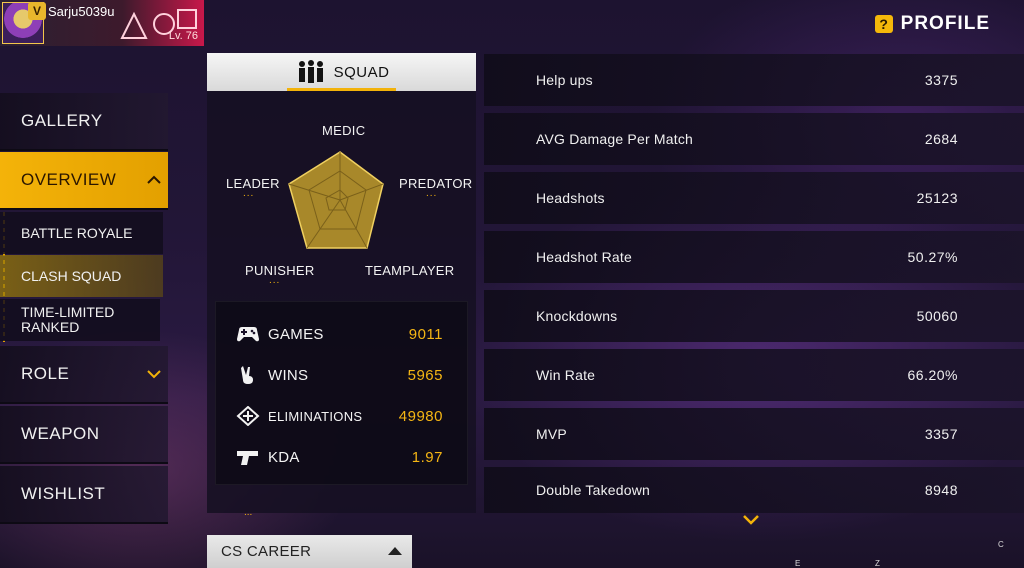  What do you see at coordinates (754, 198) in the screenshot?
I see `detail-row-headshots: Headshots 25123` at bounding box center [754, 198].